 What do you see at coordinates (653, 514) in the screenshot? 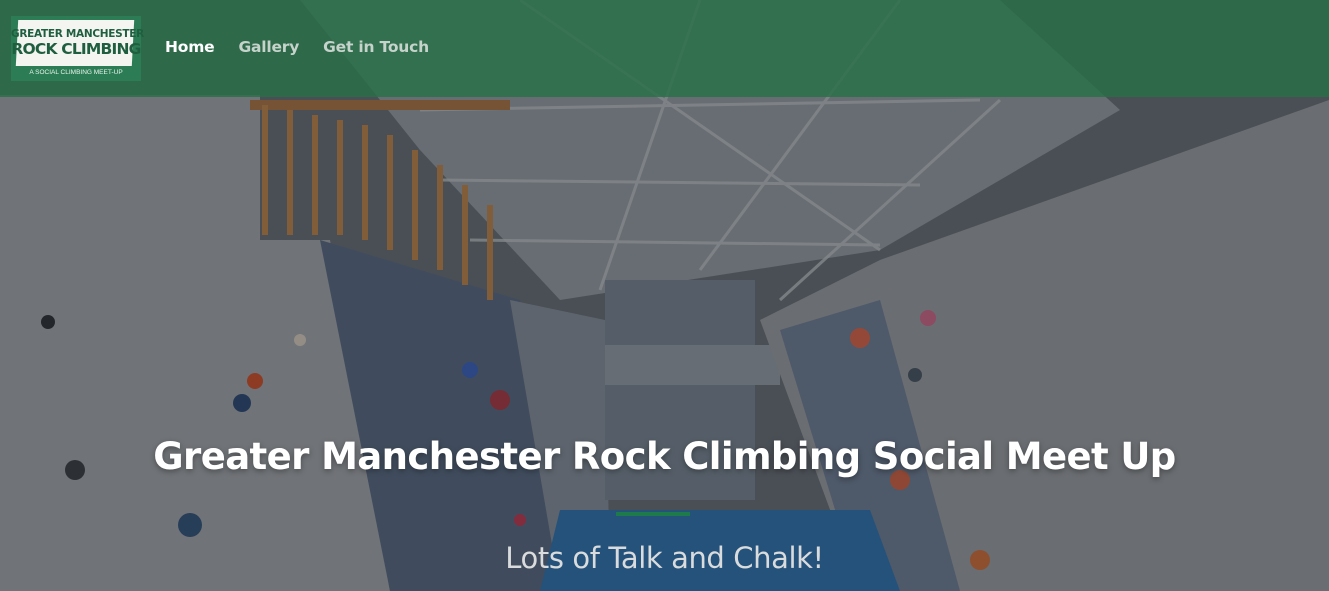
I see `hero-divider` at bounding box center [653, 514].